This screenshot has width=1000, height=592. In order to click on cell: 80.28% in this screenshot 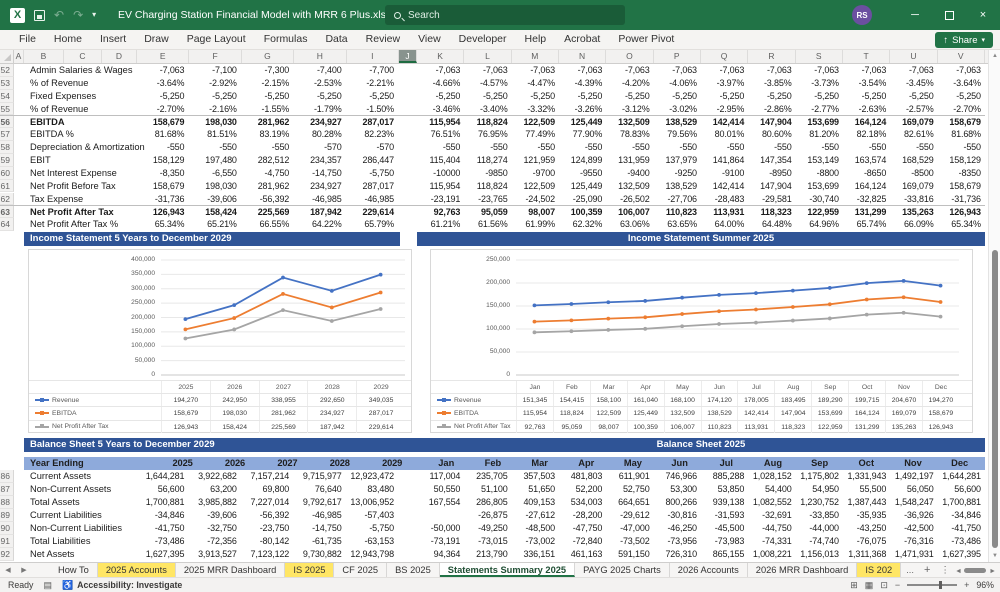, I will do `click(320, 134)`.